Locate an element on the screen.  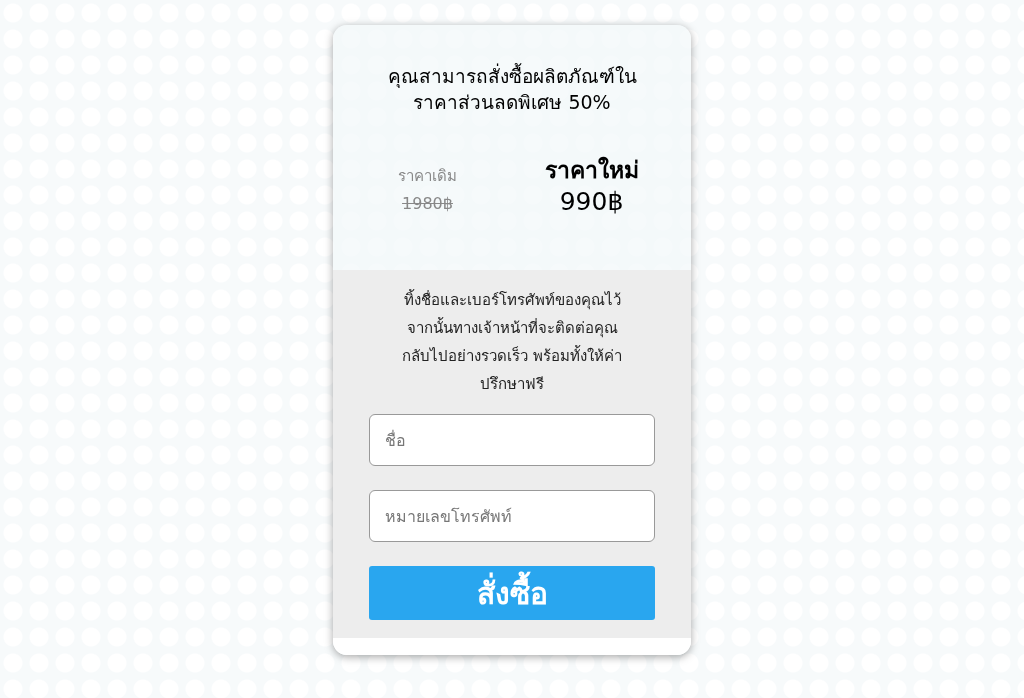
new-price: 990฿ is located at coordinates (591, 201).